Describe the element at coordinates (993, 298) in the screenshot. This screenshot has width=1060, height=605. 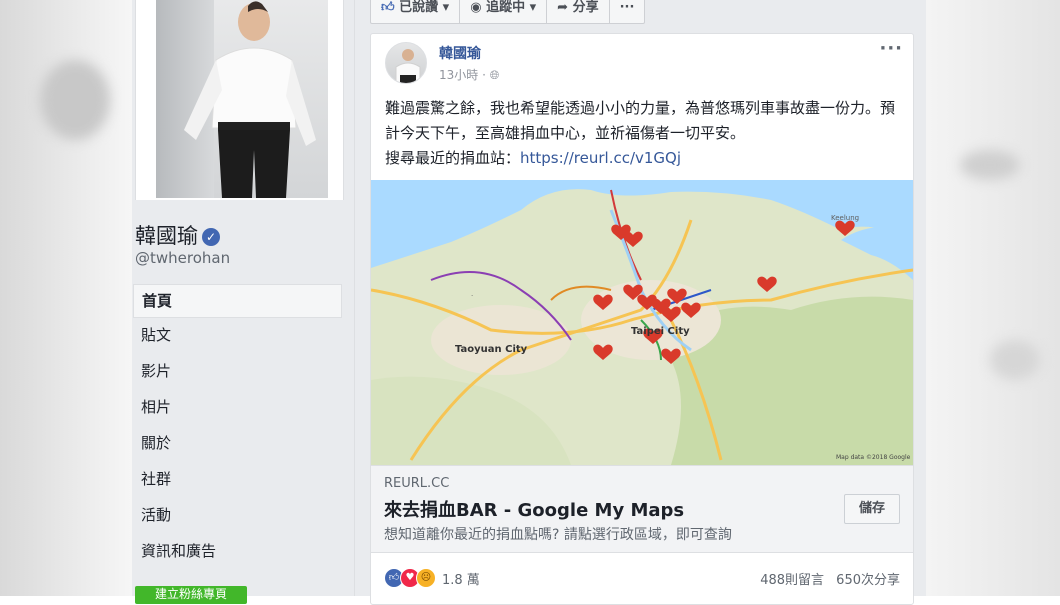
I see `background-right` at that location.